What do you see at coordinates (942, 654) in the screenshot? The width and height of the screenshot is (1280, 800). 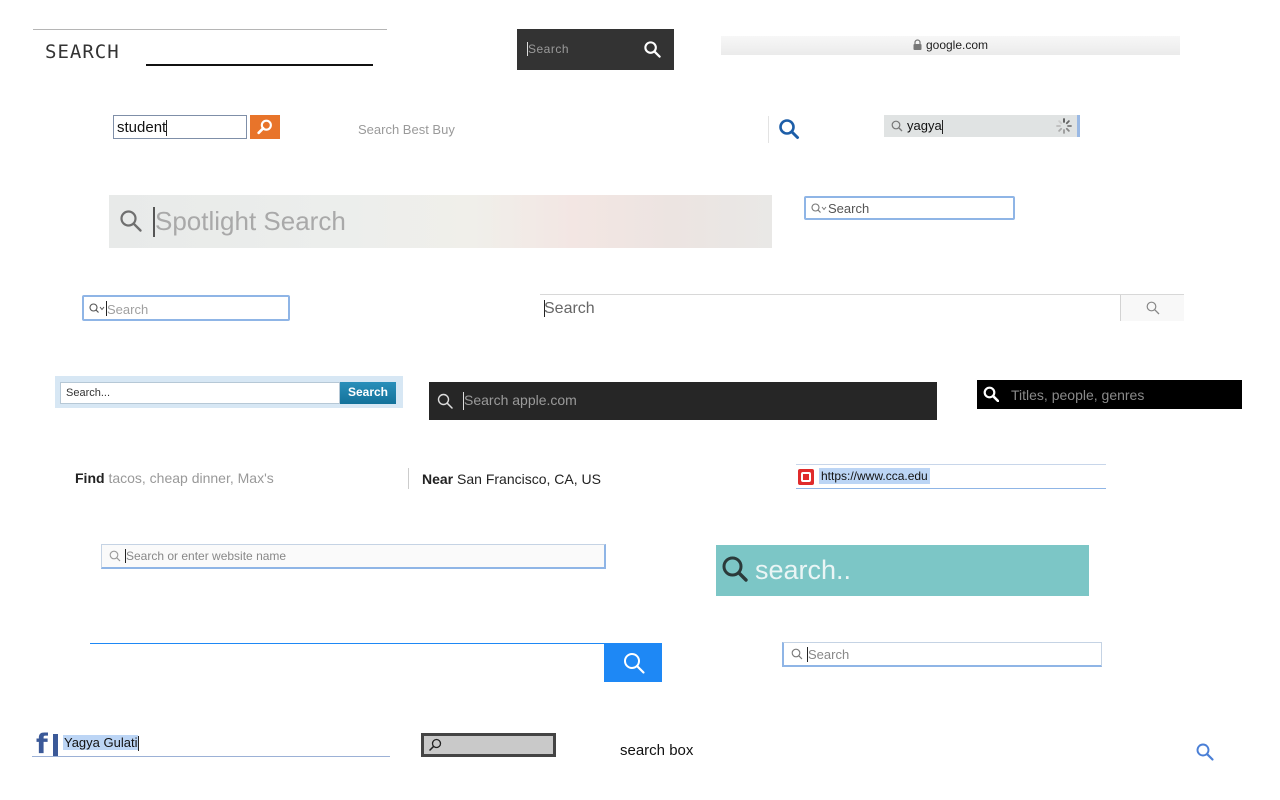 I see `finder-search-field: Search` at bounding box center [942, 654].